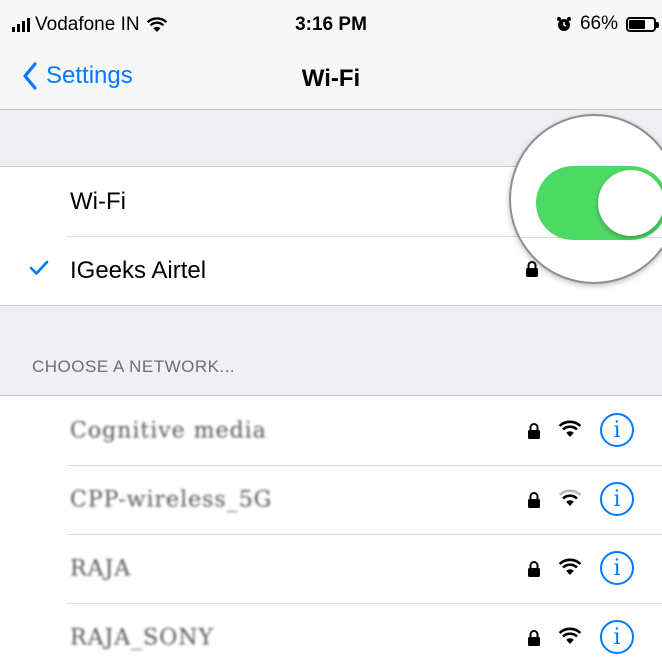 This screenshot has height=668, width=662. Describe the element at coordinates (331, 26) in the screenshot. I see `status-bar: Vodafone IN 3:16 PM 66%` at that location.